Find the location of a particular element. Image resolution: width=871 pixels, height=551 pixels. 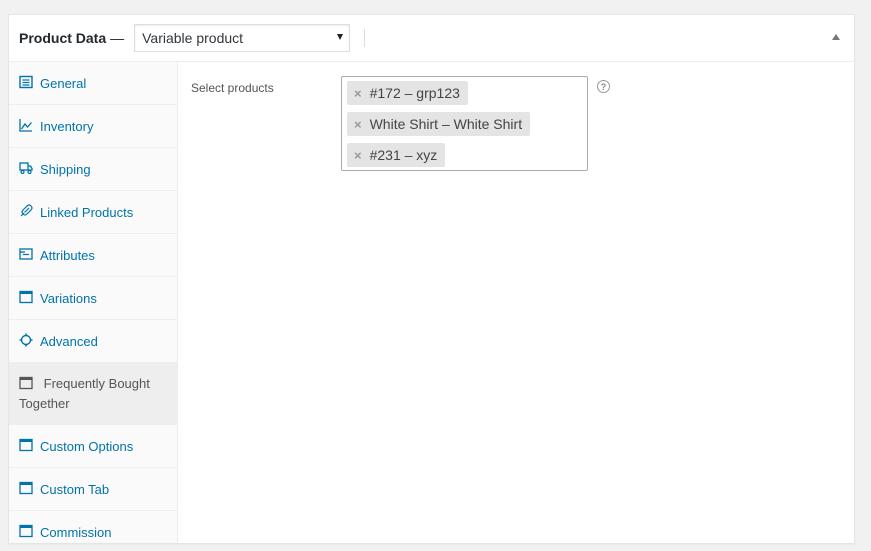

tab-attributes: Attributes is located at coordinates (93, 255).